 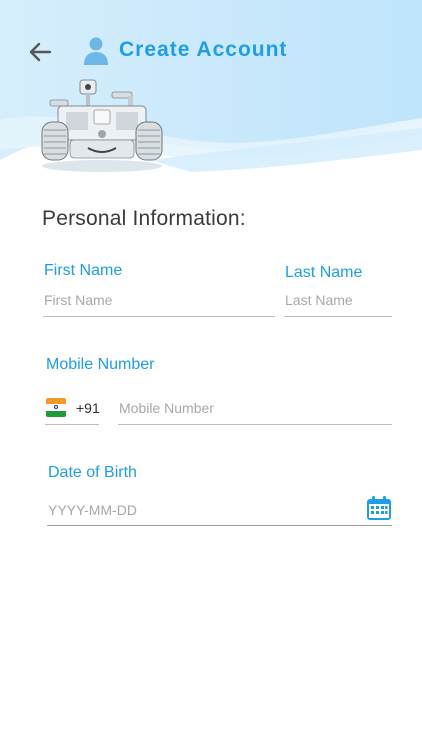 What do you see at coordinates (158, 300) in the screenshot?
I see `first-name-input` at bounding box center [158, 300].